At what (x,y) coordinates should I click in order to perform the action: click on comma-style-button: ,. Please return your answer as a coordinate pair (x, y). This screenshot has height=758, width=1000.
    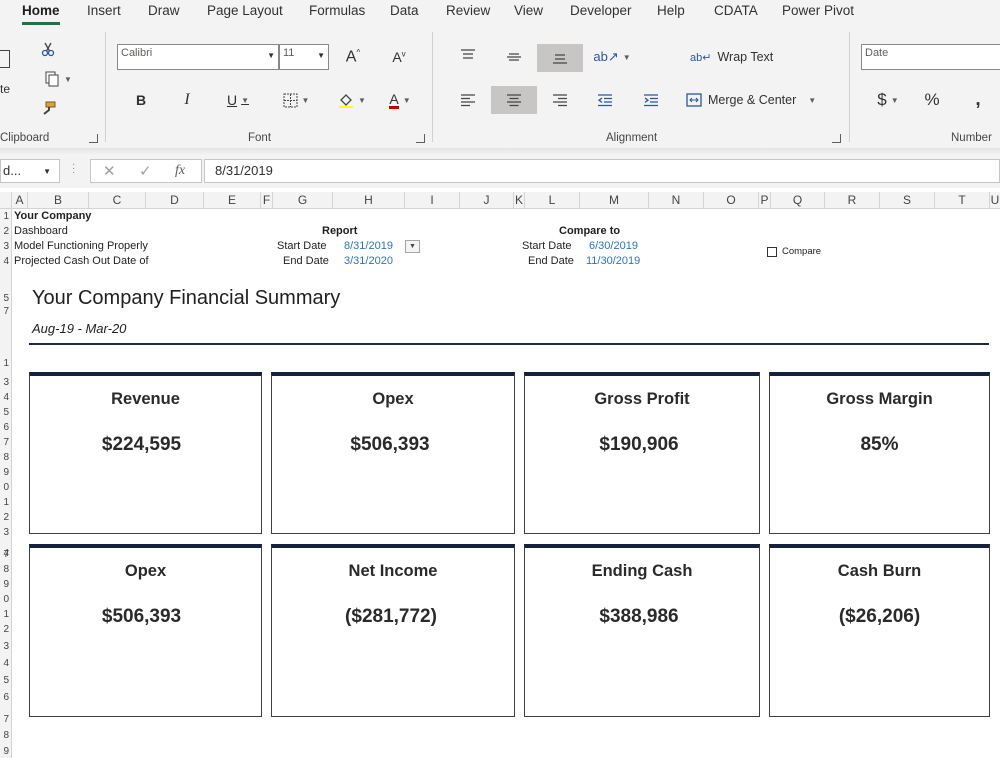
    Looking at the image, I should click on (978, 100).